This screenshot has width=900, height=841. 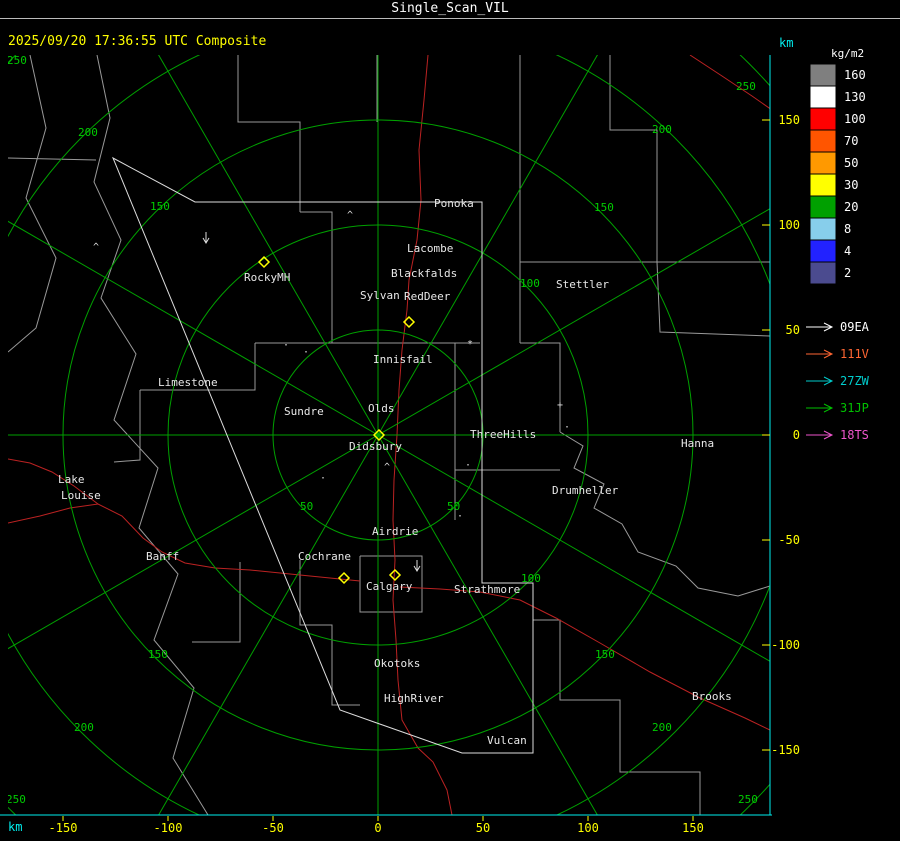 What do you see at coordinates (588, 828) in the screenshot?
I see `bottom-axis-label-100: 100` at bounding box center [588, 828].